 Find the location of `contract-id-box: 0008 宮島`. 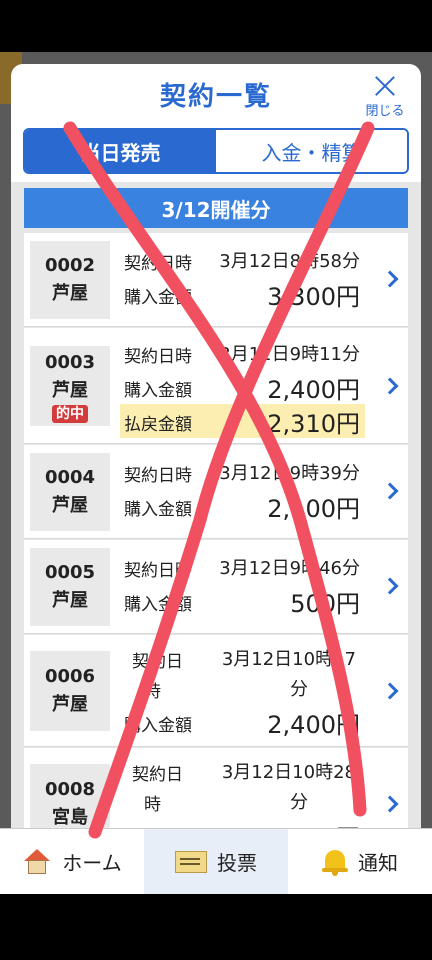

contract-id-box: 0008 宮島 is located at coordinates (70, 796).